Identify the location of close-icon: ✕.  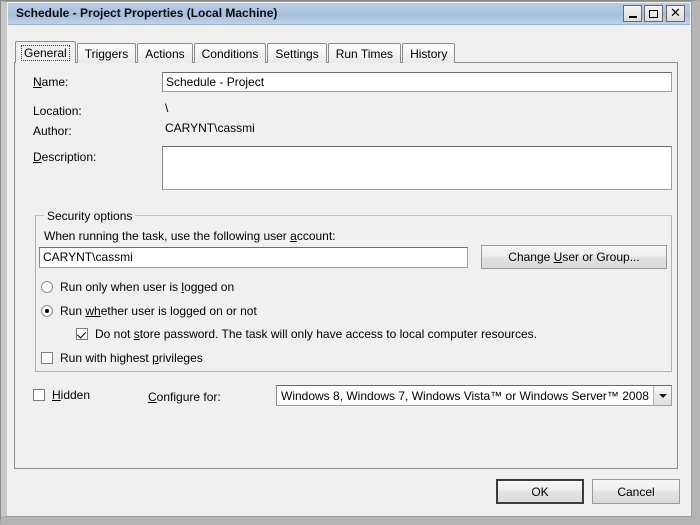
(675, 13).